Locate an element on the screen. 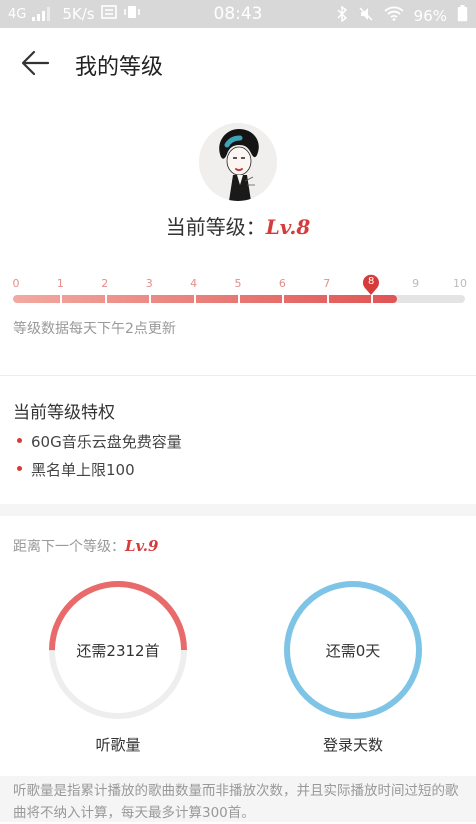 This screenshot has width=476, height=824. back-button is located at coordinates (35, 63).